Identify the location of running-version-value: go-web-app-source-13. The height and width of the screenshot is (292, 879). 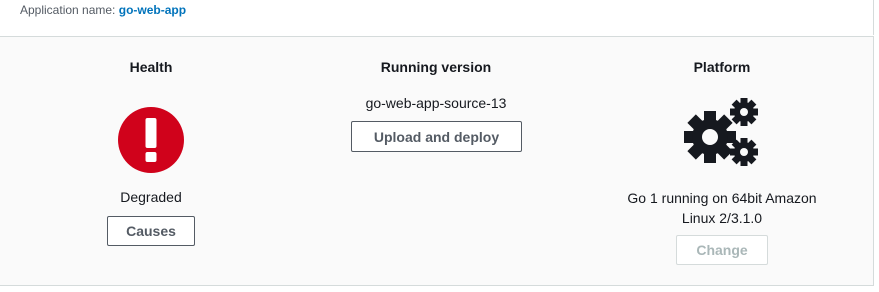
(436, 103).